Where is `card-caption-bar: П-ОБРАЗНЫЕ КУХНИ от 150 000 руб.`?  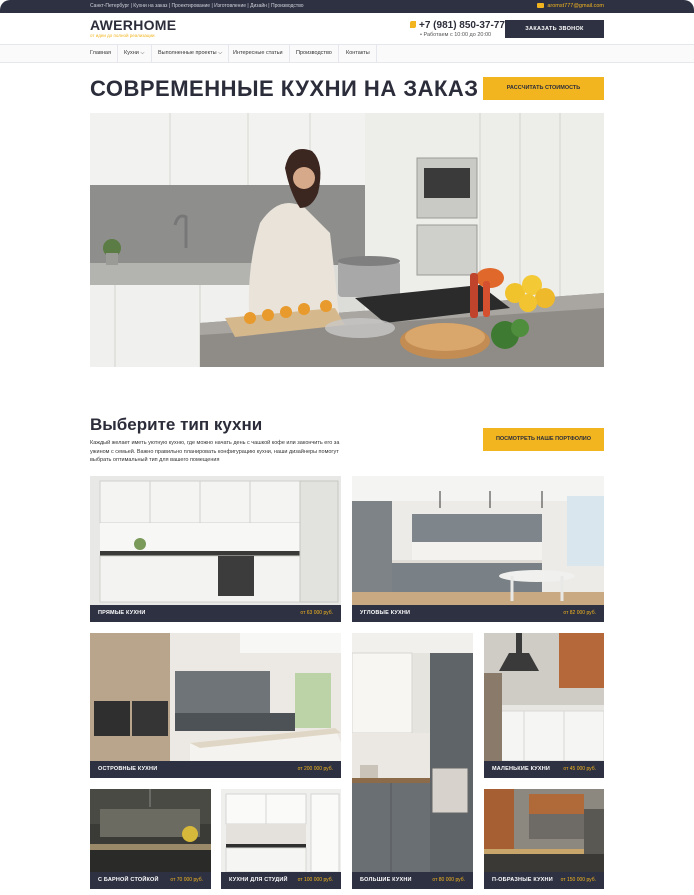
card-caption-bar: П-ОБРАЗНЫЕ КУХНИ от 150 000 руб. is located at coordinates (544, 880).